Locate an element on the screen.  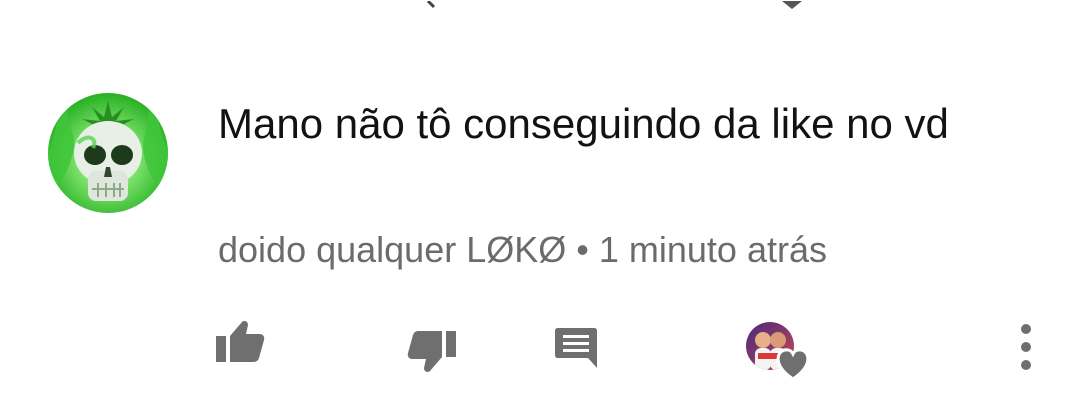
more-vertical-icon is located at coordinates (1026, 347).